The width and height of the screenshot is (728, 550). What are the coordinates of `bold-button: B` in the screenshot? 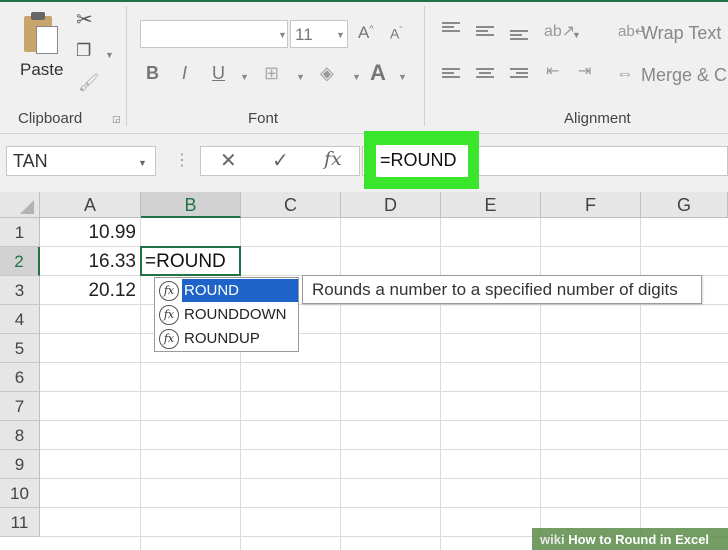 It's located at (152, 73).